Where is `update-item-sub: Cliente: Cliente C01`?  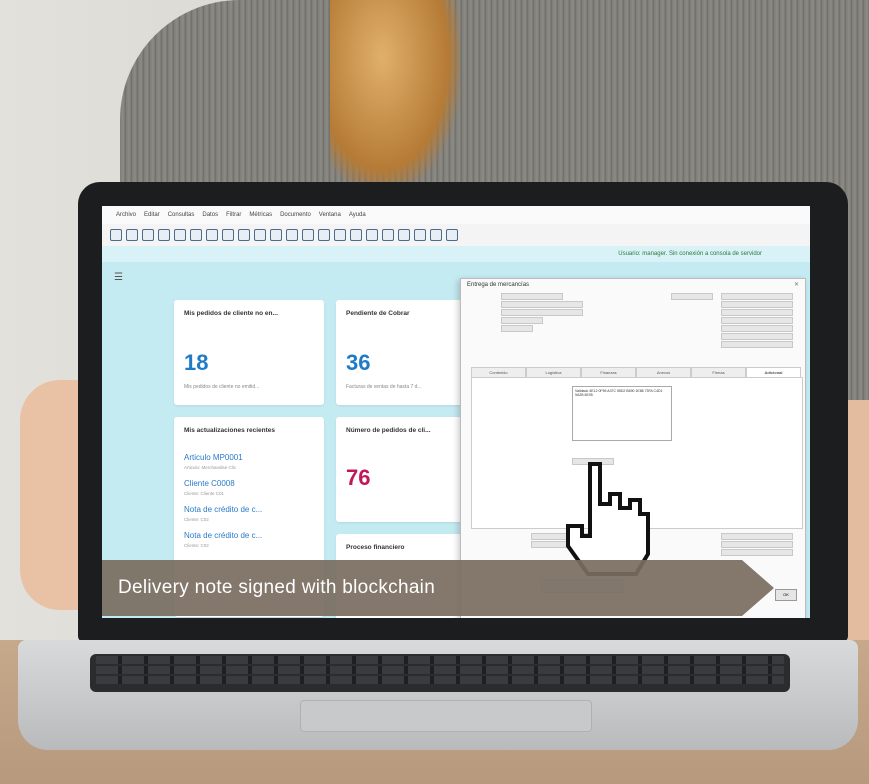
update-item-sub: Cliente: Cliente C01 is located at coordinates (204, 493).